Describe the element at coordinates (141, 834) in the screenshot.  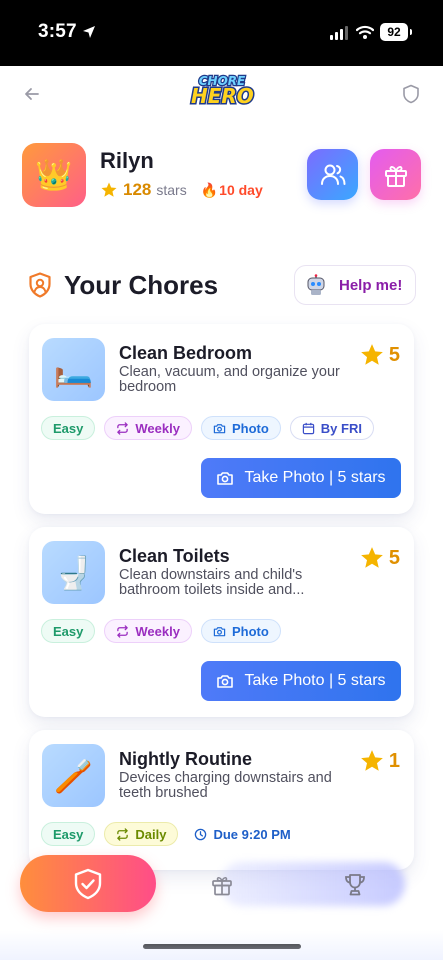
I see `tag-frequency: Daily` at that location.